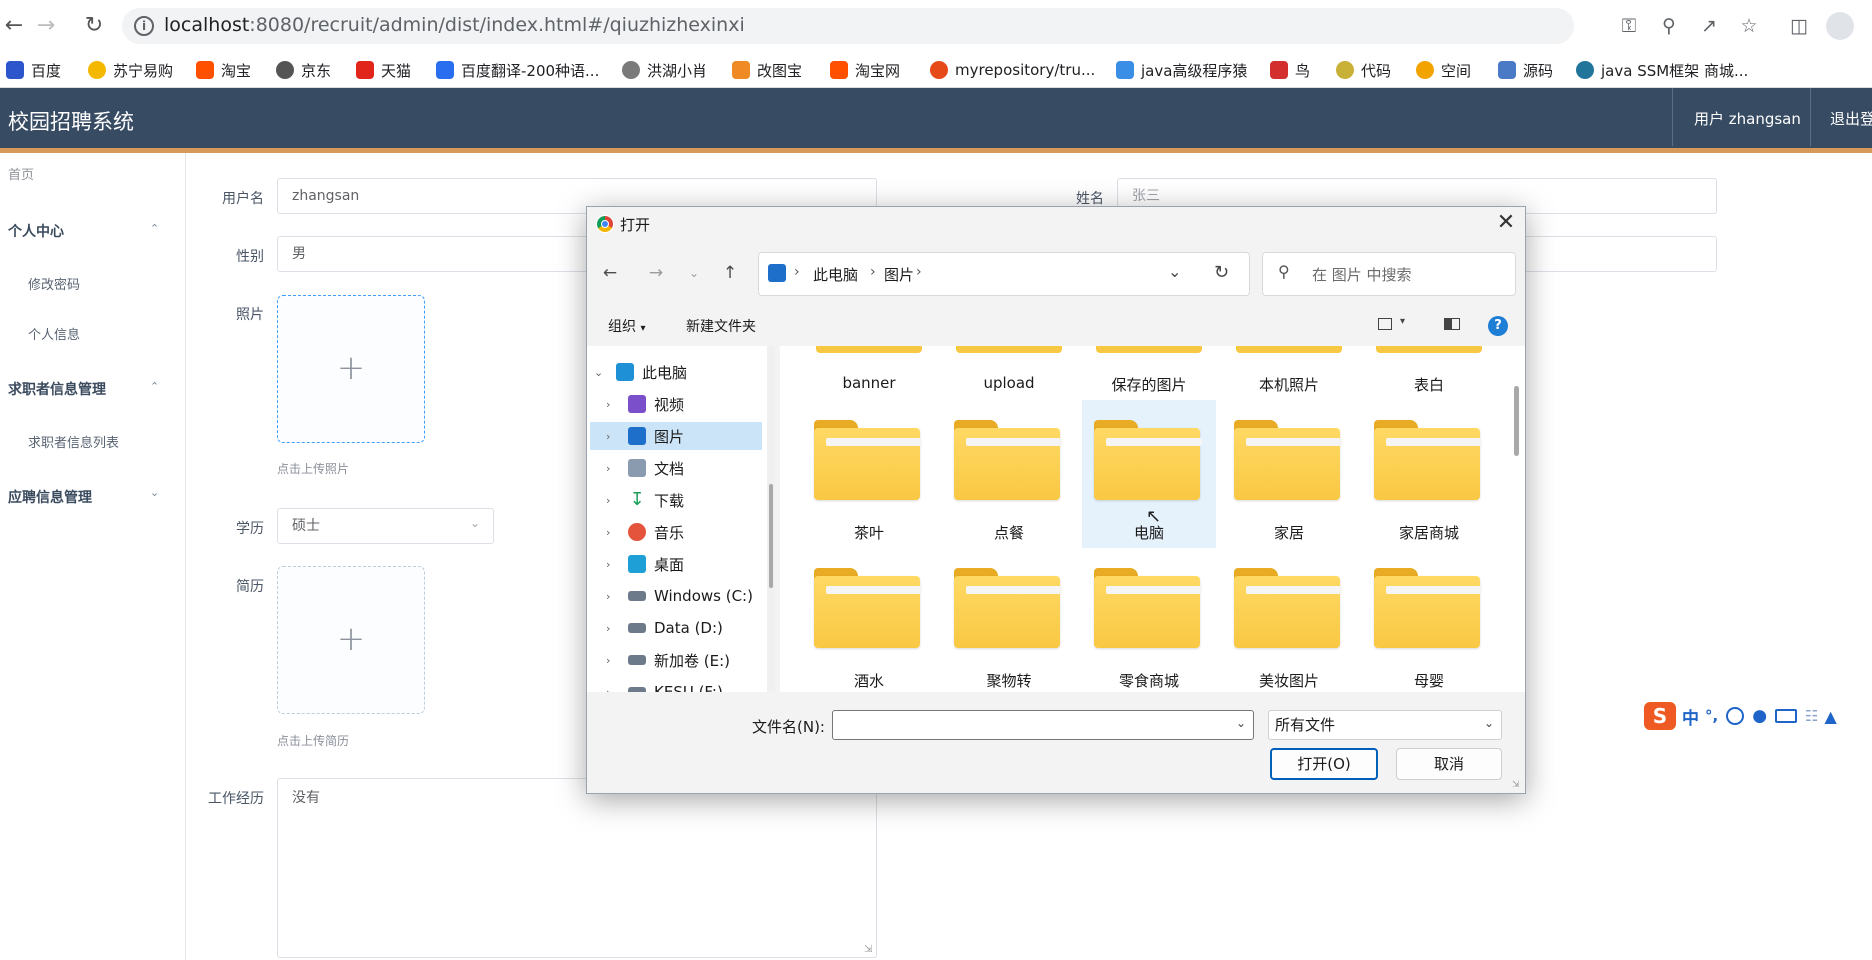 This screenshot has height=960, width=1872. Describe the element at coordinates (676, 596) in the screenshot. I see `tree-item-drive-c: › Windows (C:)` at that location.